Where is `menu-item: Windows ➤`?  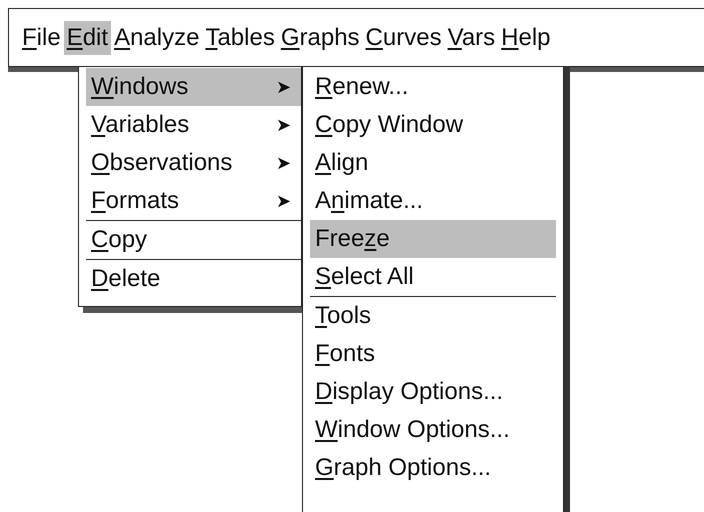
menu-item: Windows ➤ is located at coordinates (193, 87).